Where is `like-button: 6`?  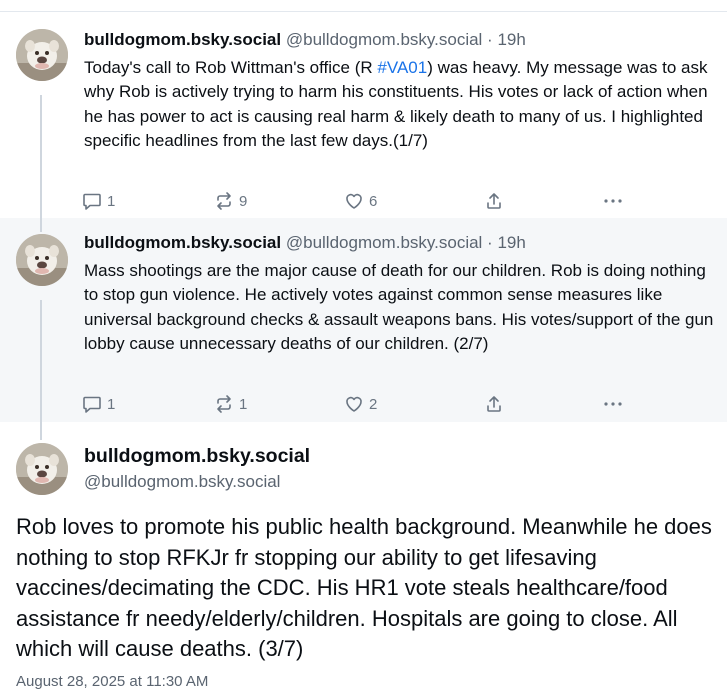
like-button: 6 is located at coordinates (360, 201).